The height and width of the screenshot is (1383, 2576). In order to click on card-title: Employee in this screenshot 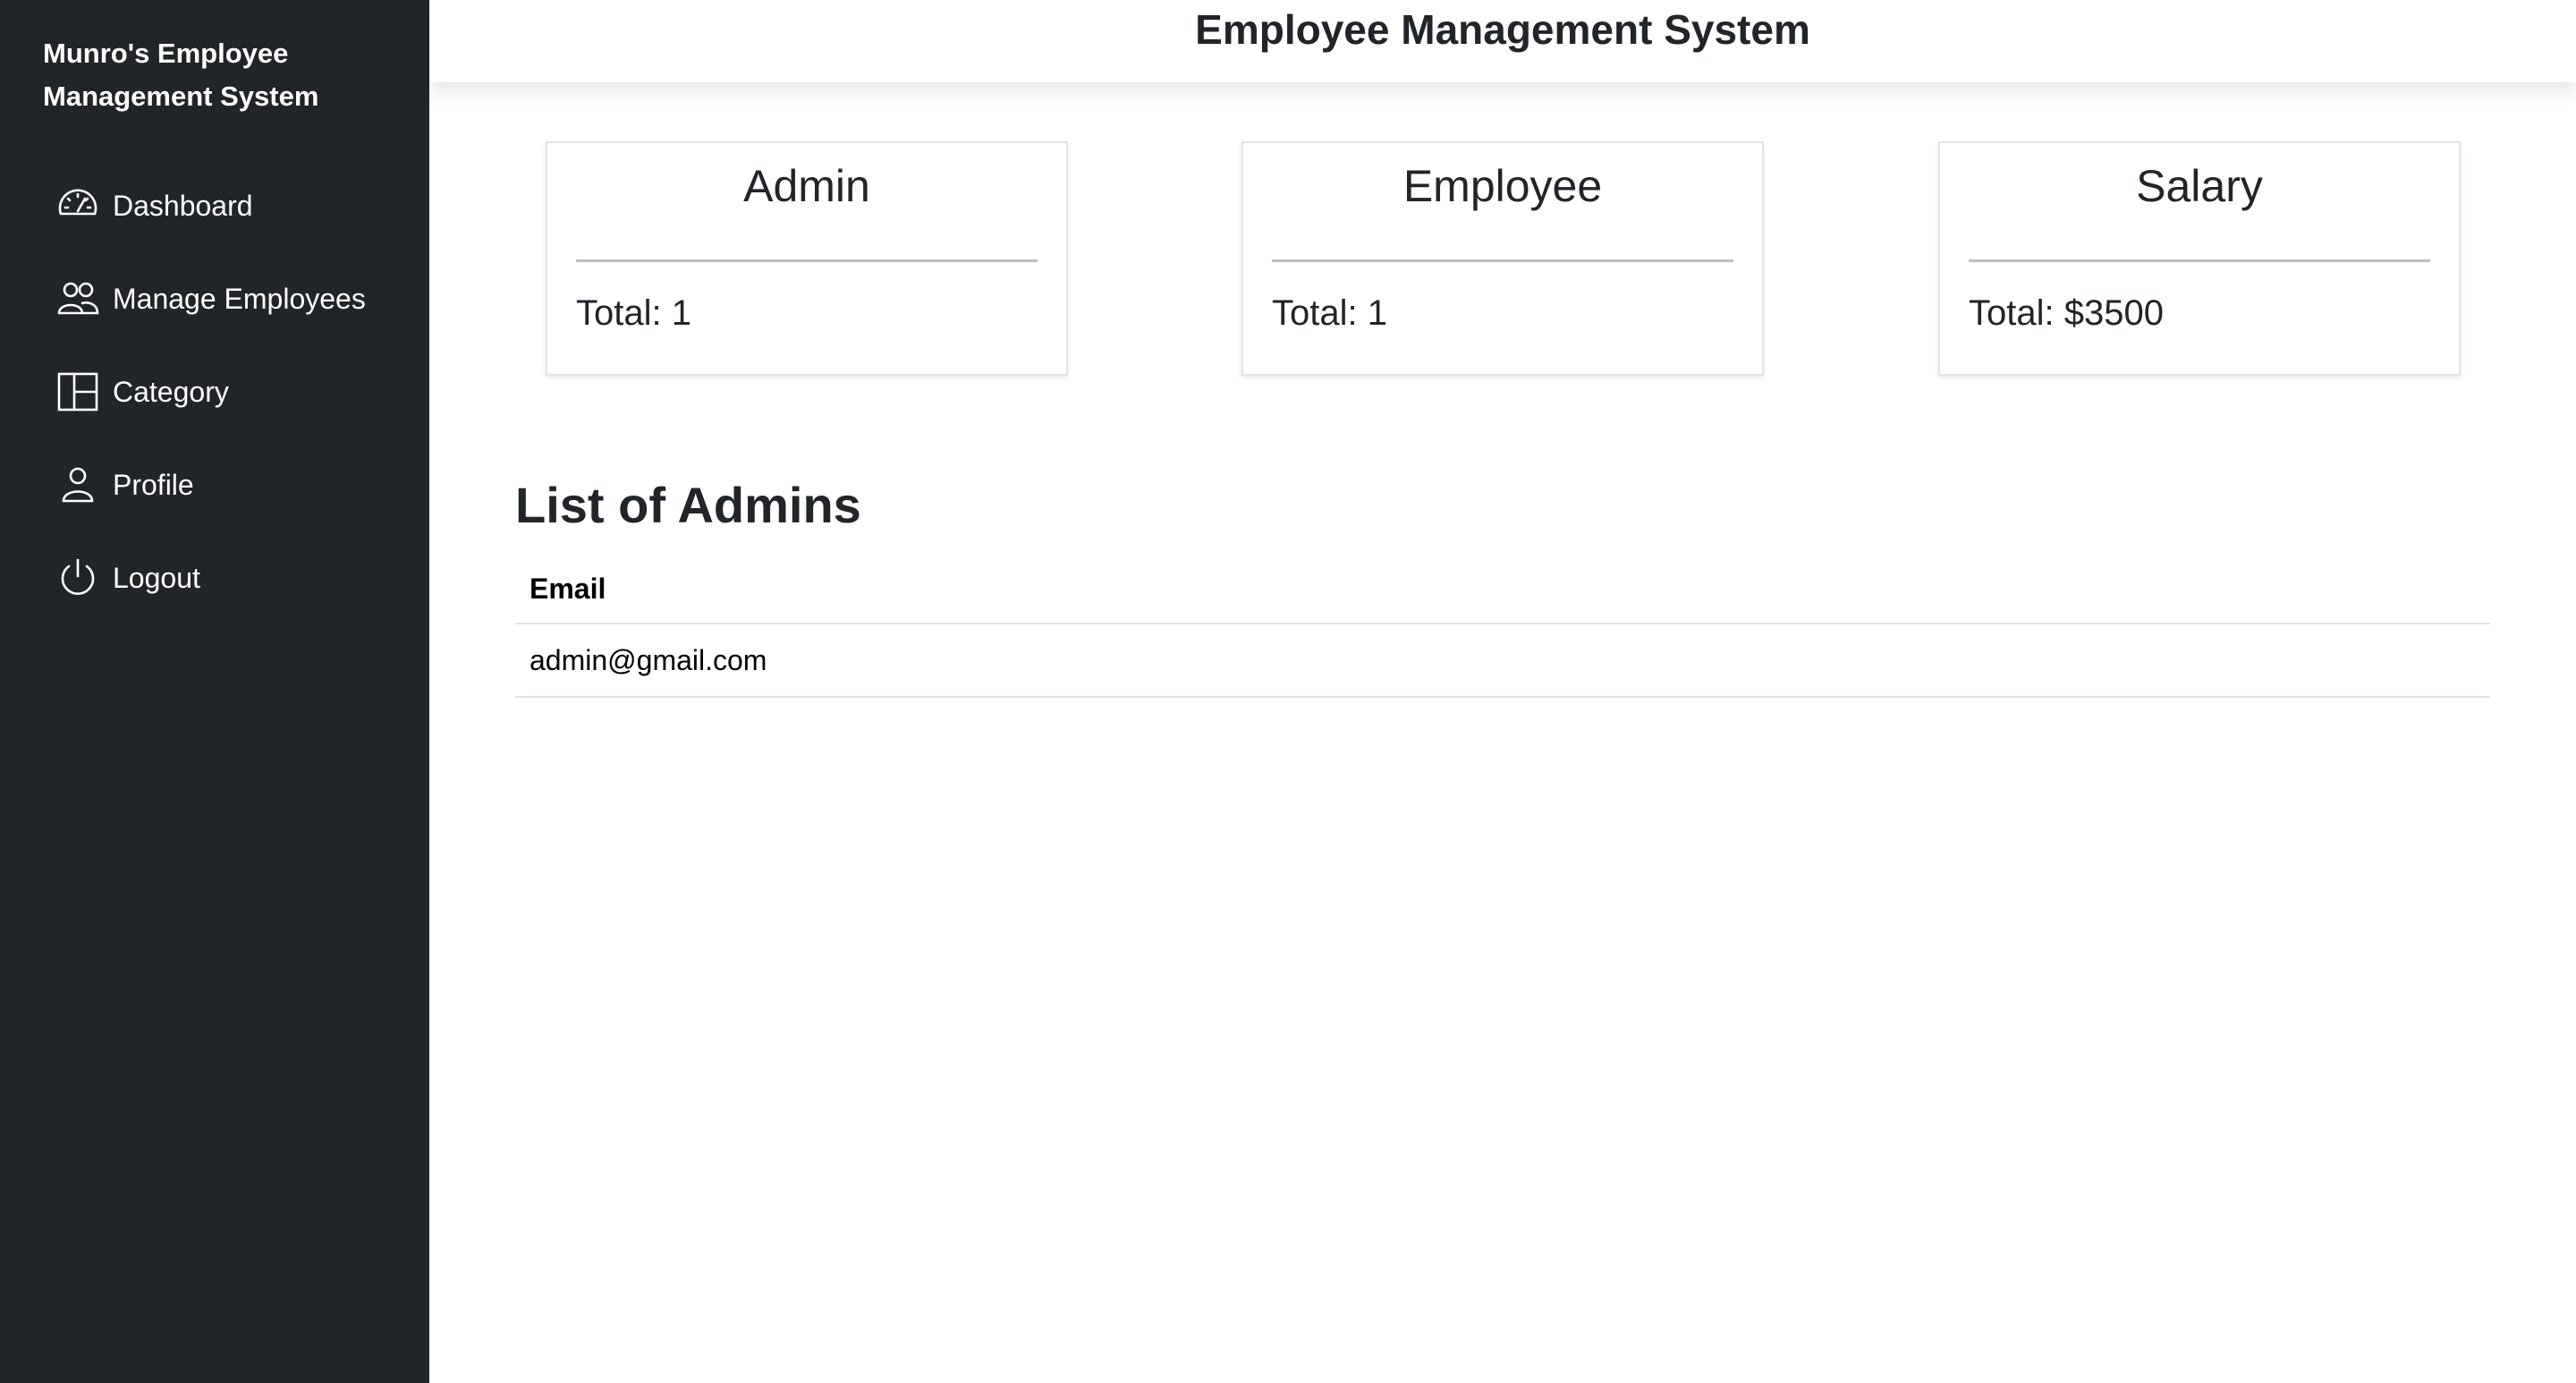, I will do `click(1502, 186)`.